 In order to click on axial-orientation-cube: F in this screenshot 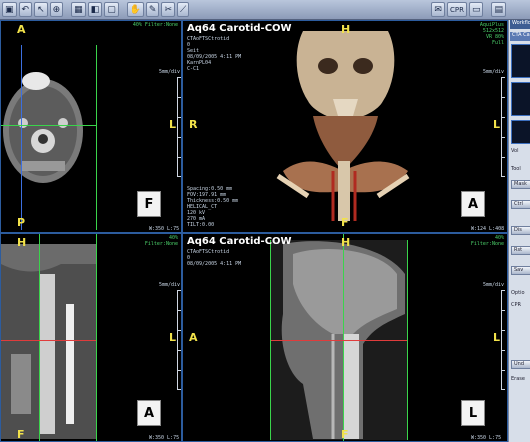, I will do `click(149, 204)`.